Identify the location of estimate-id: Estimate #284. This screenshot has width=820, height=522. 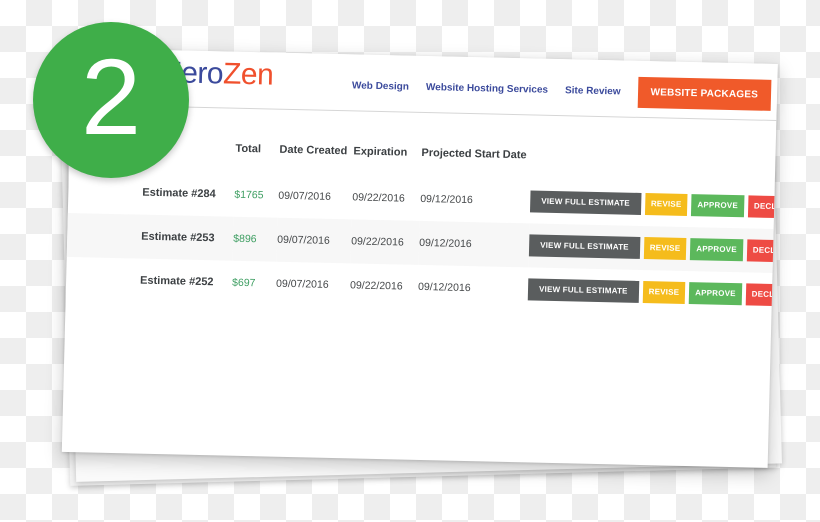
(179, 193).